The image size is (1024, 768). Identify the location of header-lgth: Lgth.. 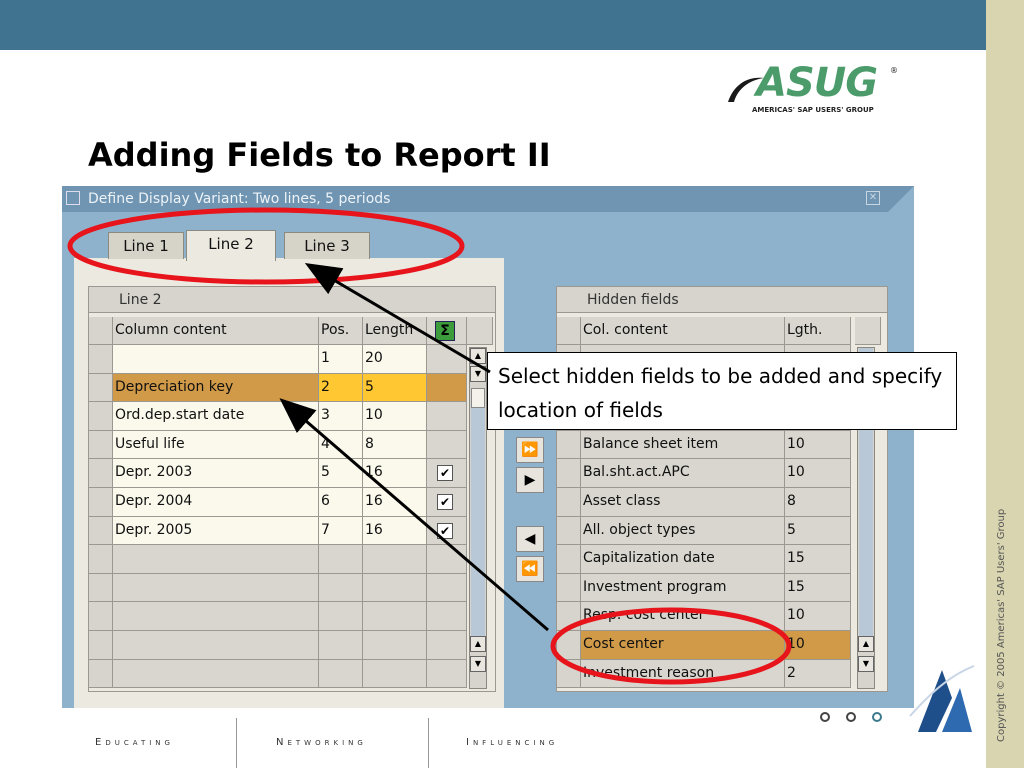
(818, 331).